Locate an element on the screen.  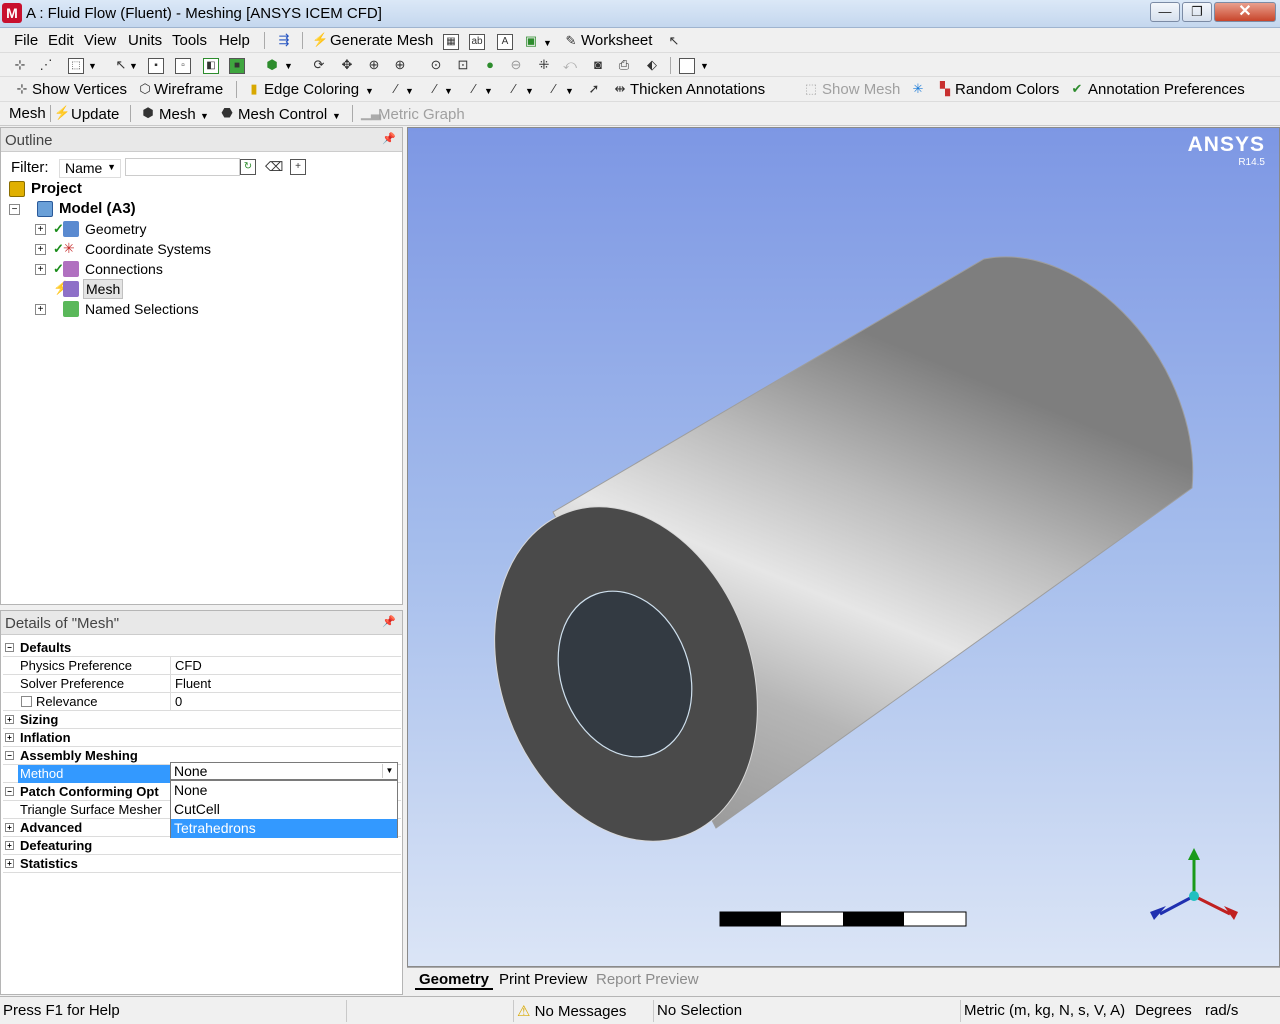
minimize-button: — is located at coordinates (1165, 12).